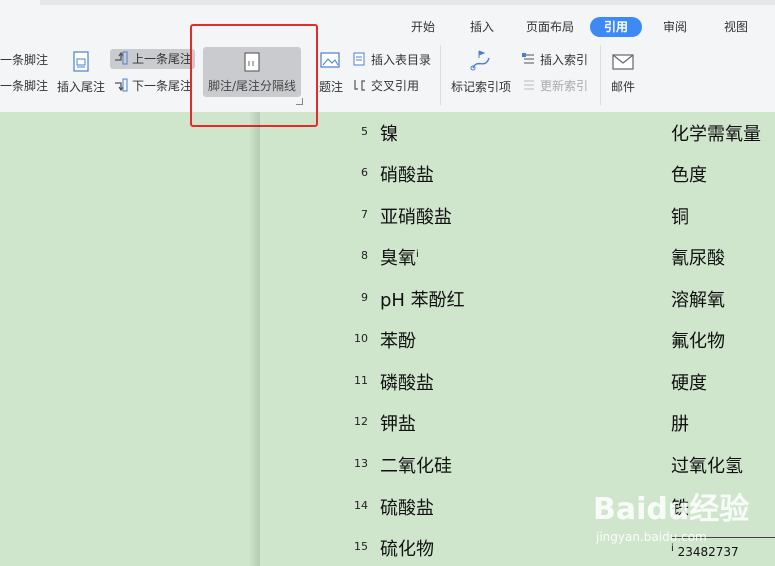 This screenshot has height=566, width=775. Describe the element at coordinates (80, 87) in the screenshot. I see `insert-endnote-label: 插入尾注` at that location.